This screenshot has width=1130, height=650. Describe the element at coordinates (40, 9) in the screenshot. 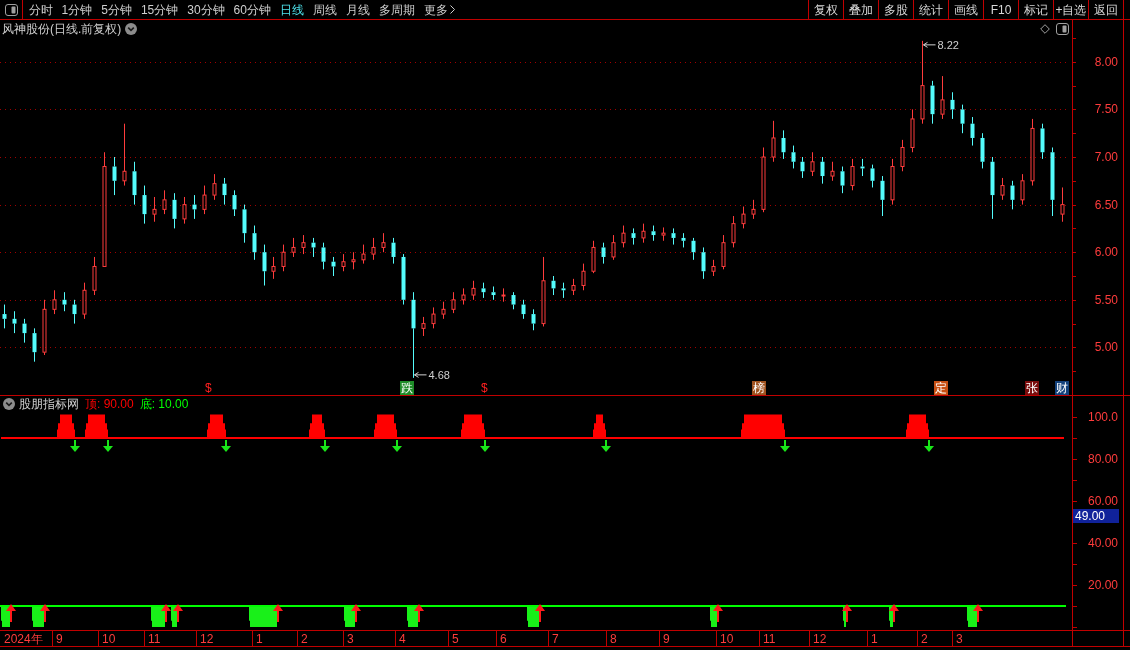

I see `period-tab: 分时` at that location.